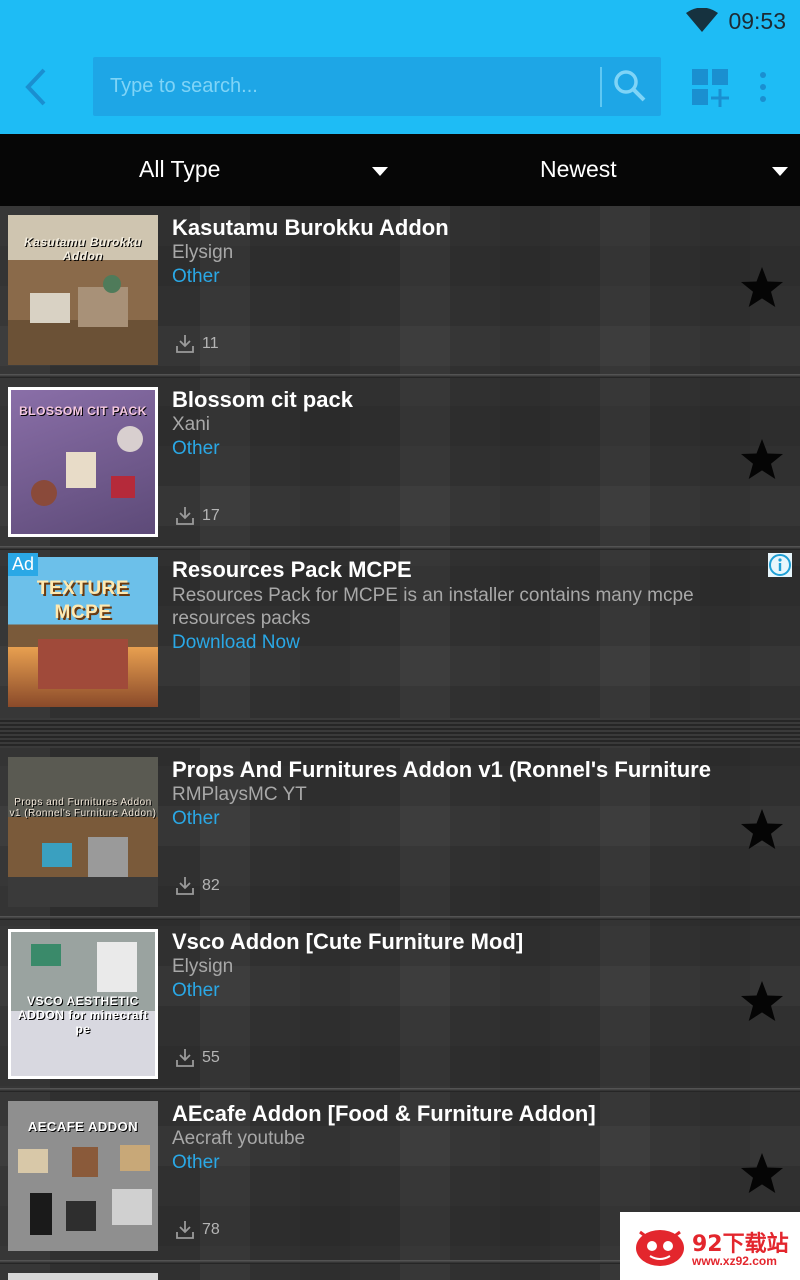  What do you see at coordinates (400, 733) in the screenshot?
I see `ad-divider` at bounding box center [400, 733].